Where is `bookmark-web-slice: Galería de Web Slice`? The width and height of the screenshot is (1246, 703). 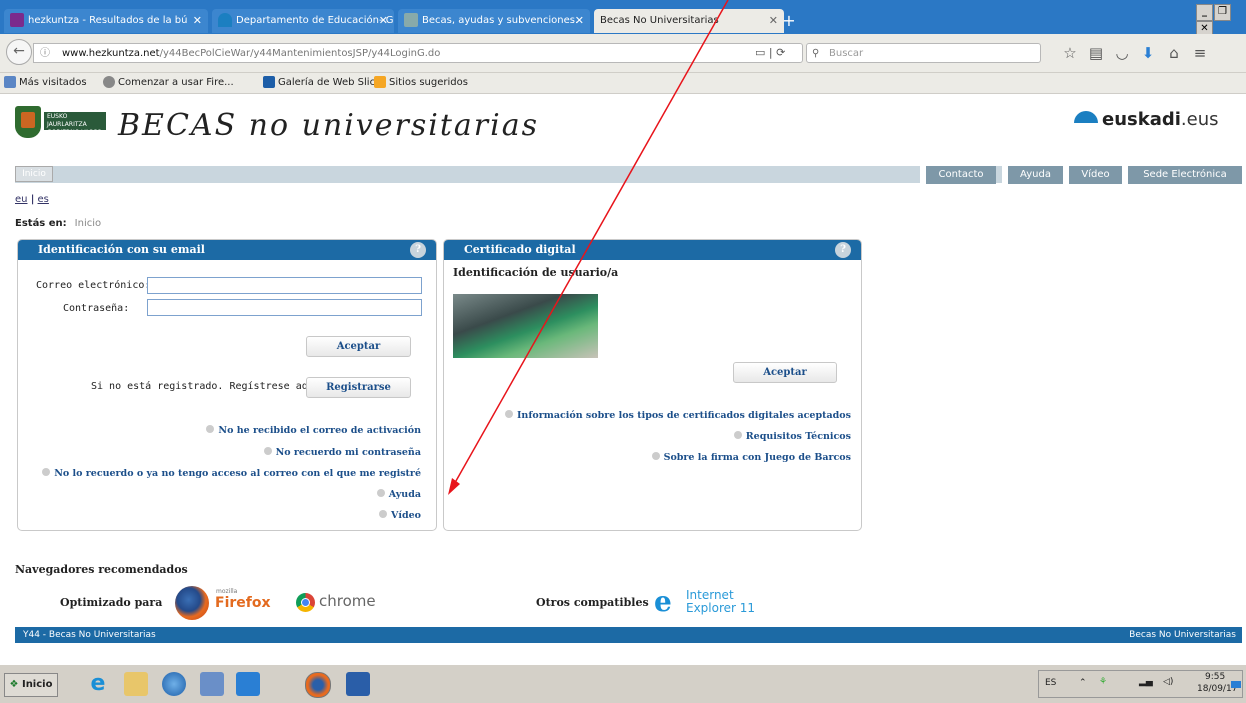
bookmark-web-slice: Galería de Web Slice is located at coordinates (322, 83).